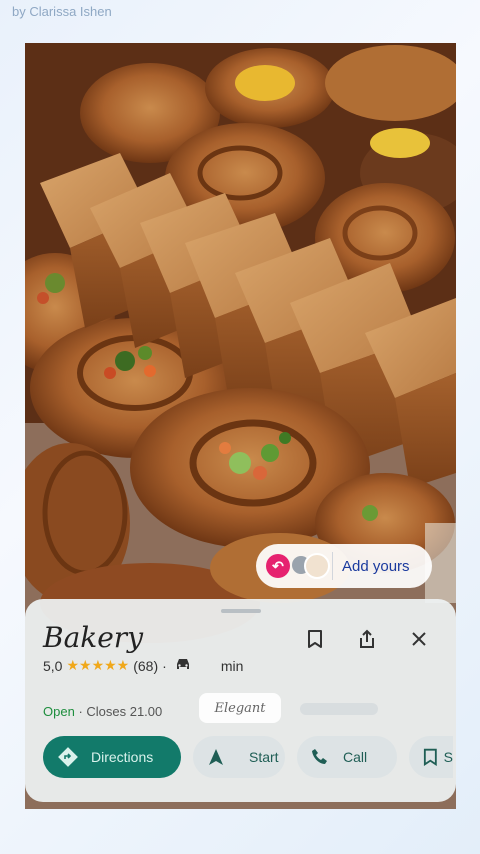 The width and height of the screenshot is (480, 854). Describe the element at coordinates (146, 665) in the screenshot. I see `review-count: (68)` at that location.